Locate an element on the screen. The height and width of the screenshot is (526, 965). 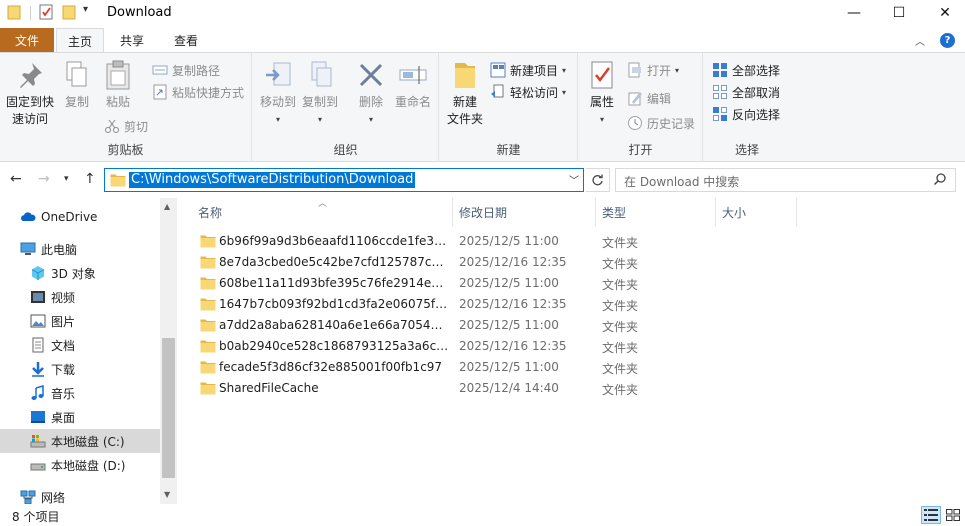
new-item-icon is located at coordinates (498, 70).